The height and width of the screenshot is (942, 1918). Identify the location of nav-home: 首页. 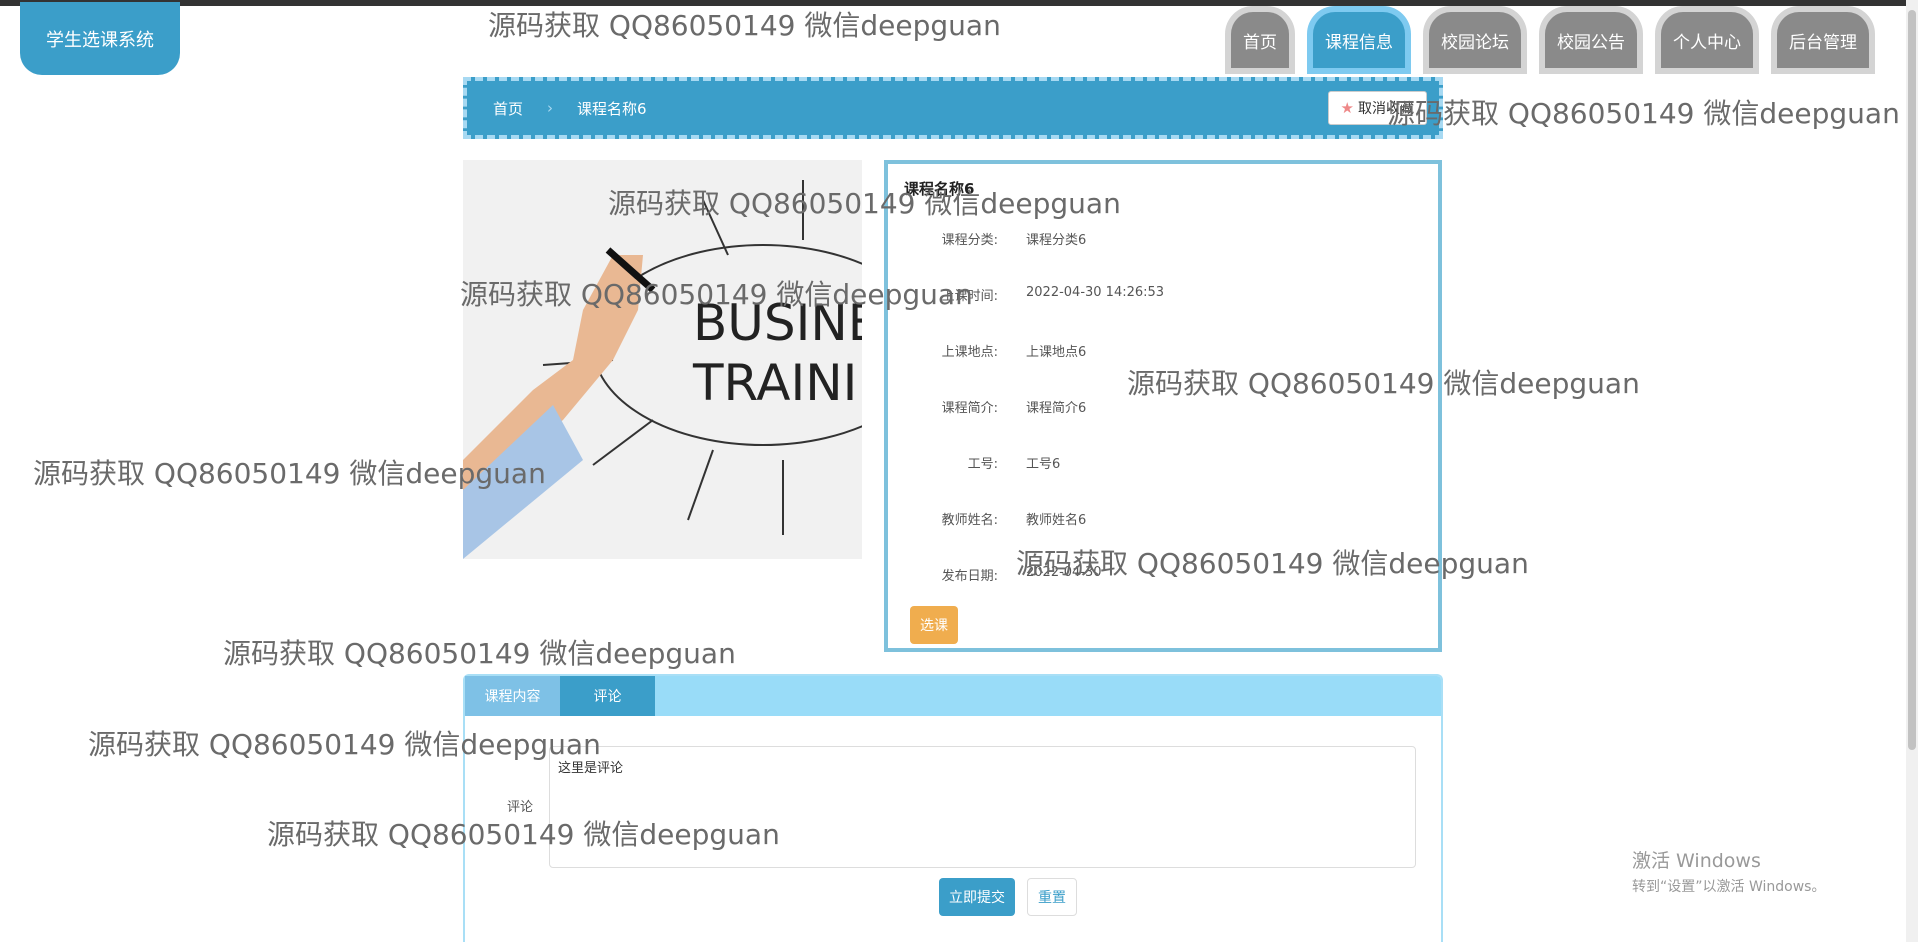
(1260, 40).